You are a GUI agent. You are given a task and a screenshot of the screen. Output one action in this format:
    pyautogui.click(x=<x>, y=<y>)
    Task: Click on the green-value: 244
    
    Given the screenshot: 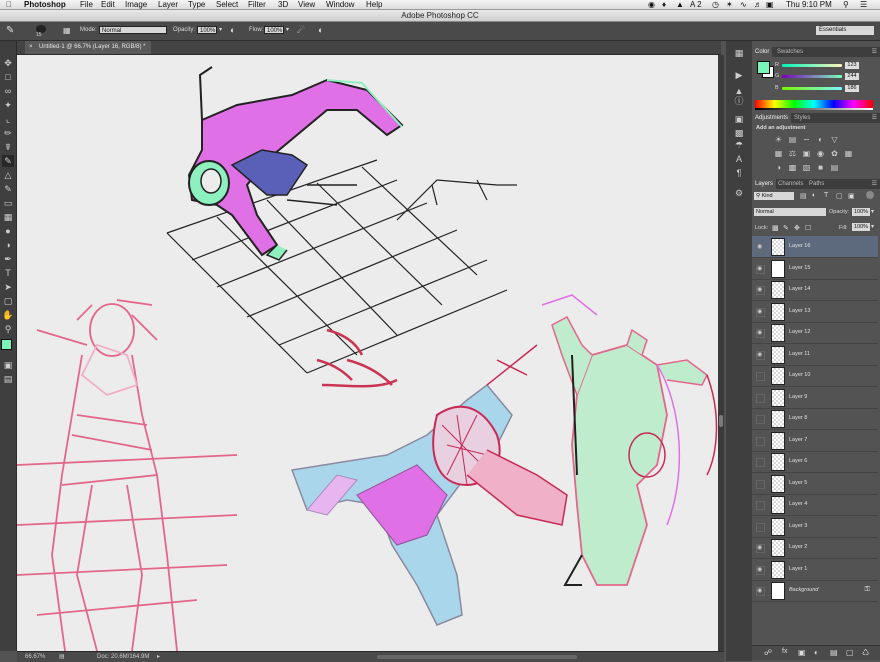 What is the action you would take?
    pyautogui.click(x=852, y=76)
    